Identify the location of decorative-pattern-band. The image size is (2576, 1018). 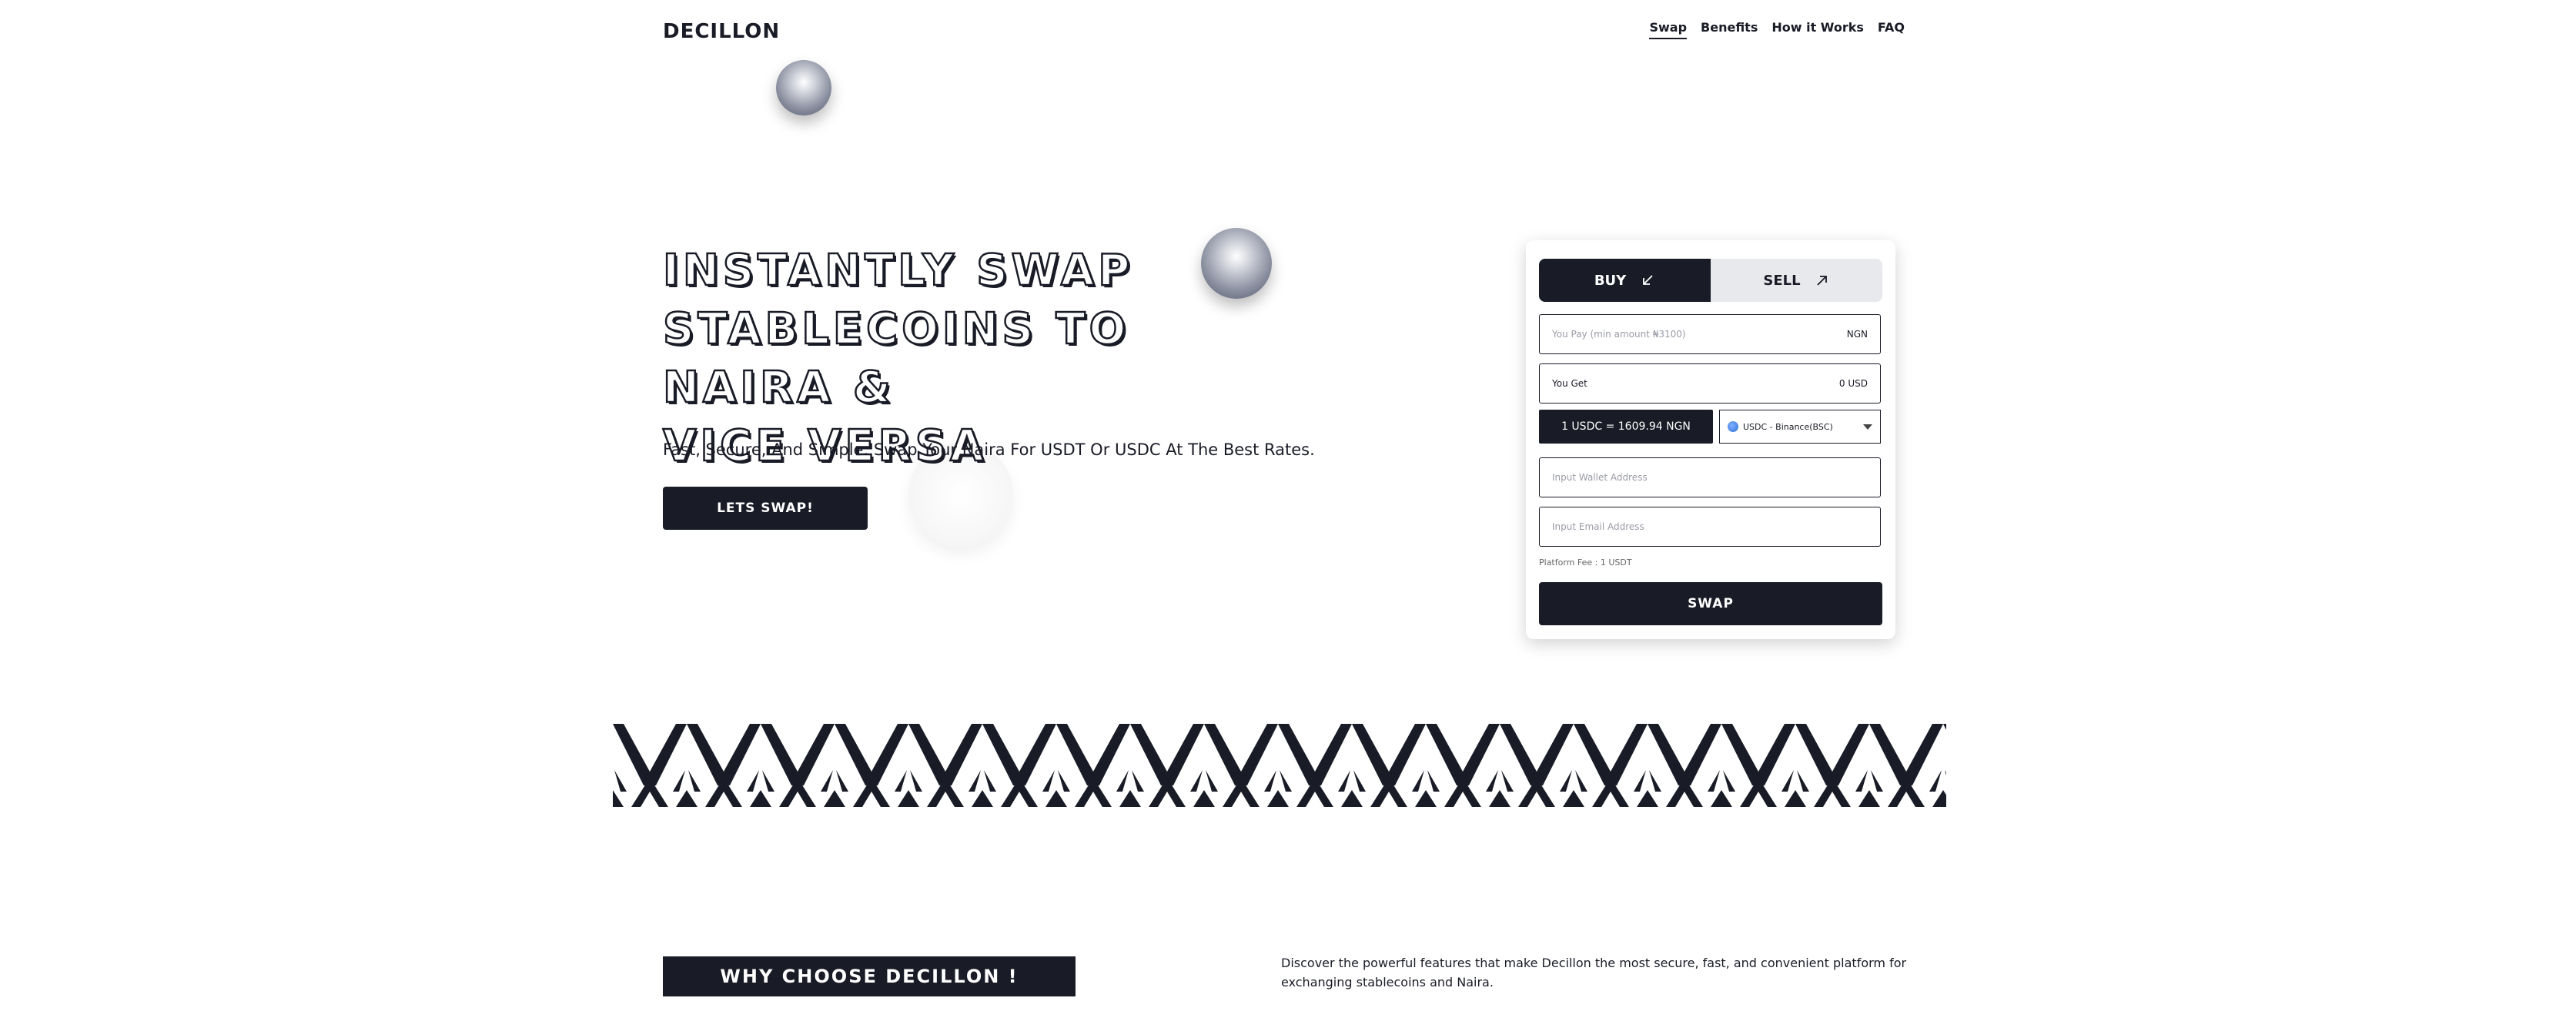
(1280, 765).